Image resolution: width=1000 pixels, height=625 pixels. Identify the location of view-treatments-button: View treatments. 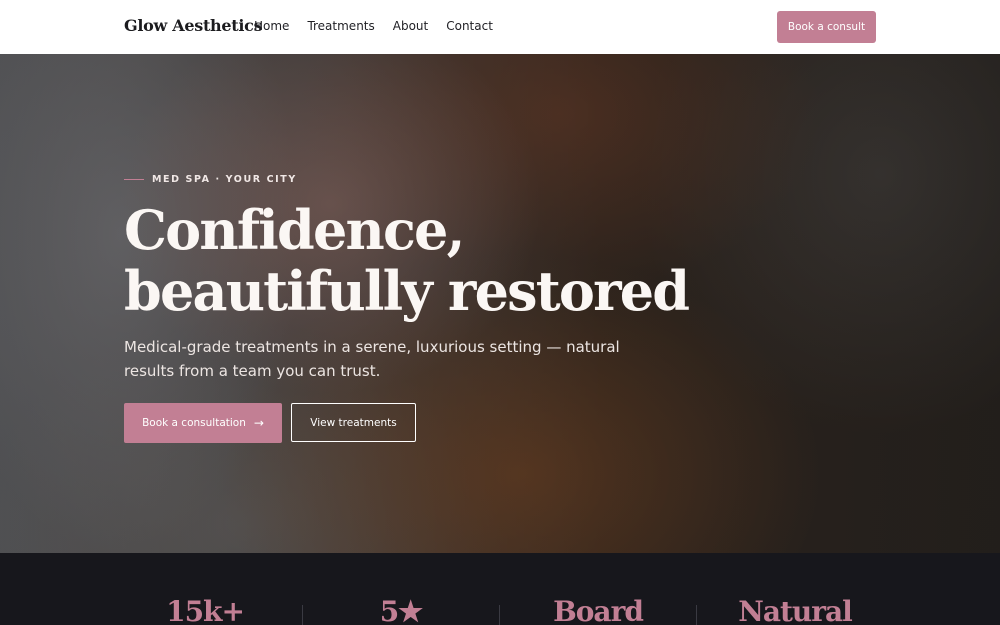
(353, 422).